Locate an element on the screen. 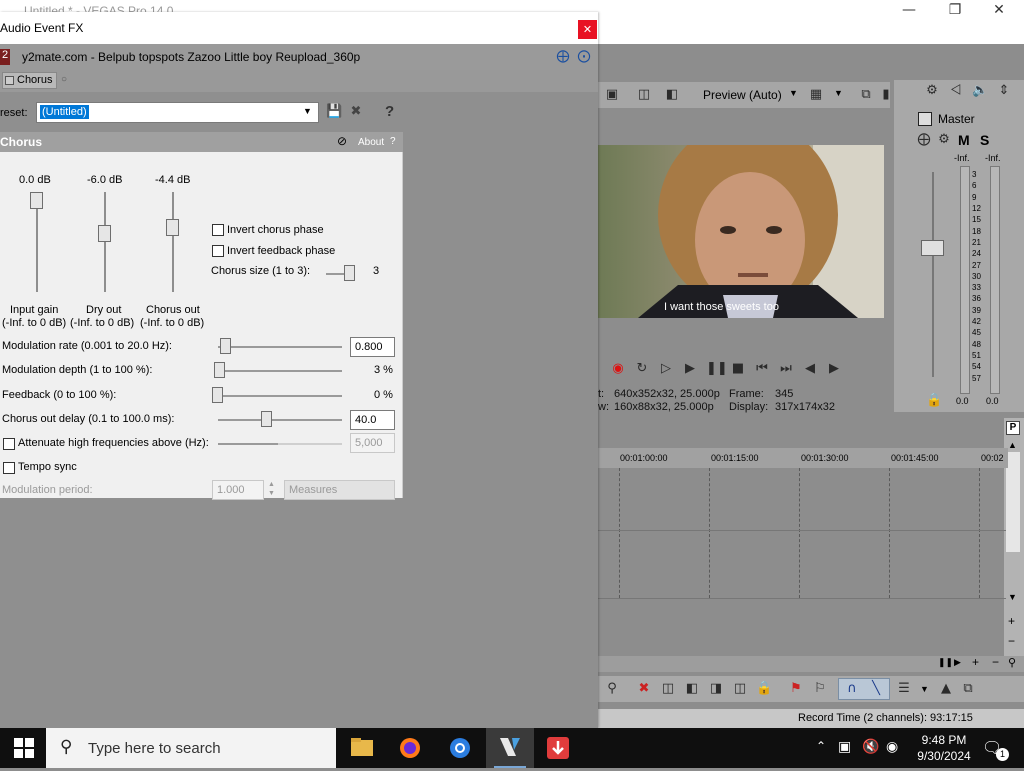 This screenshot has width=1024, height=771. delete-icon: ✖ is located at coordinates (644, 689).